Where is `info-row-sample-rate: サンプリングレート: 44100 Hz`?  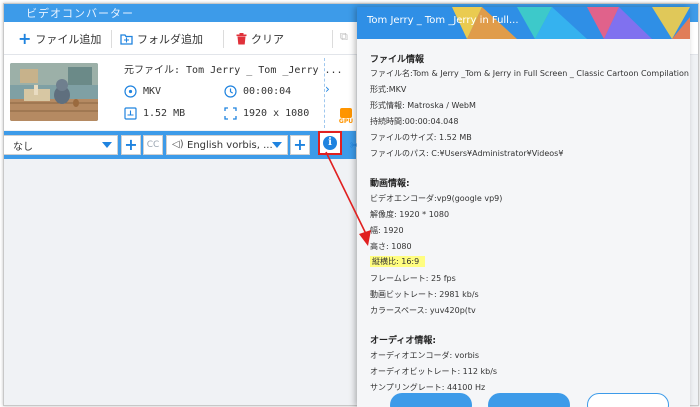 info-row-sample-rate: サンプリングレート: 44100 Hz is located at coordinates (428, 387).